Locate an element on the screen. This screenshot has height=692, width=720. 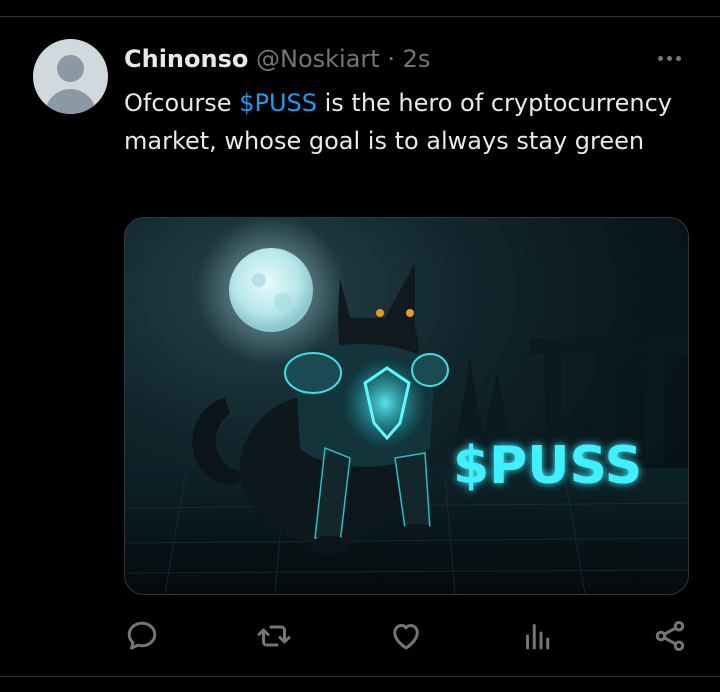
like-icon is located at coordinates (406, 637).